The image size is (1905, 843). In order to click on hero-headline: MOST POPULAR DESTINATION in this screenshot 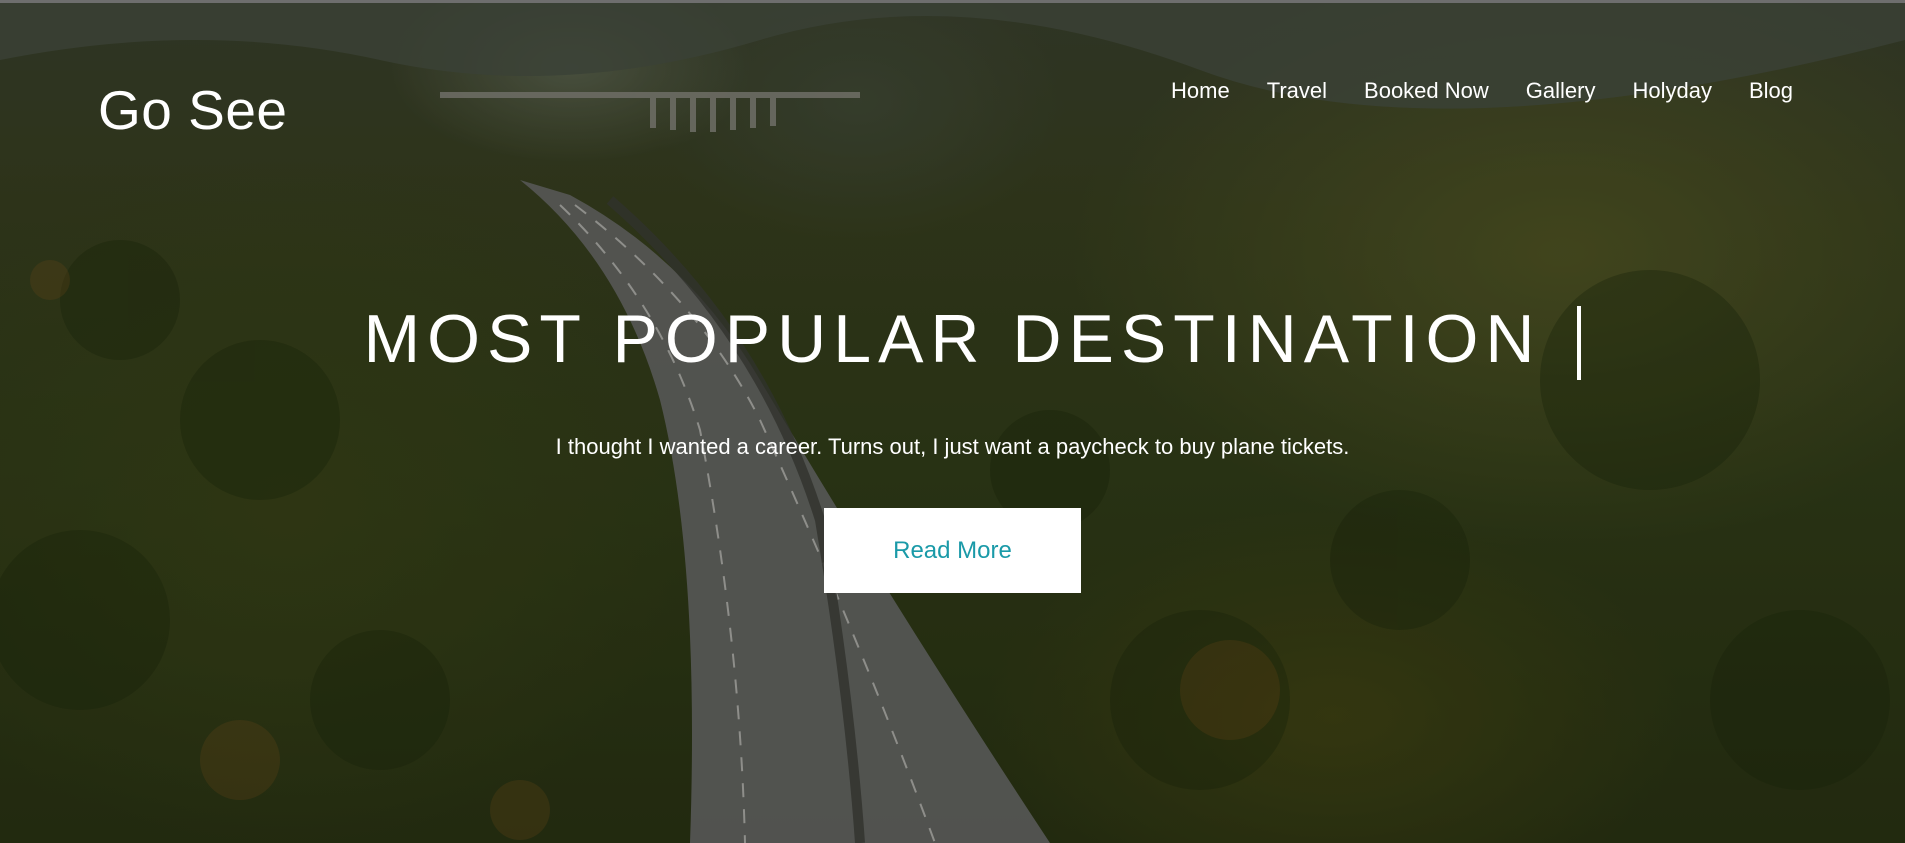, I will do `click(952, 339)`.